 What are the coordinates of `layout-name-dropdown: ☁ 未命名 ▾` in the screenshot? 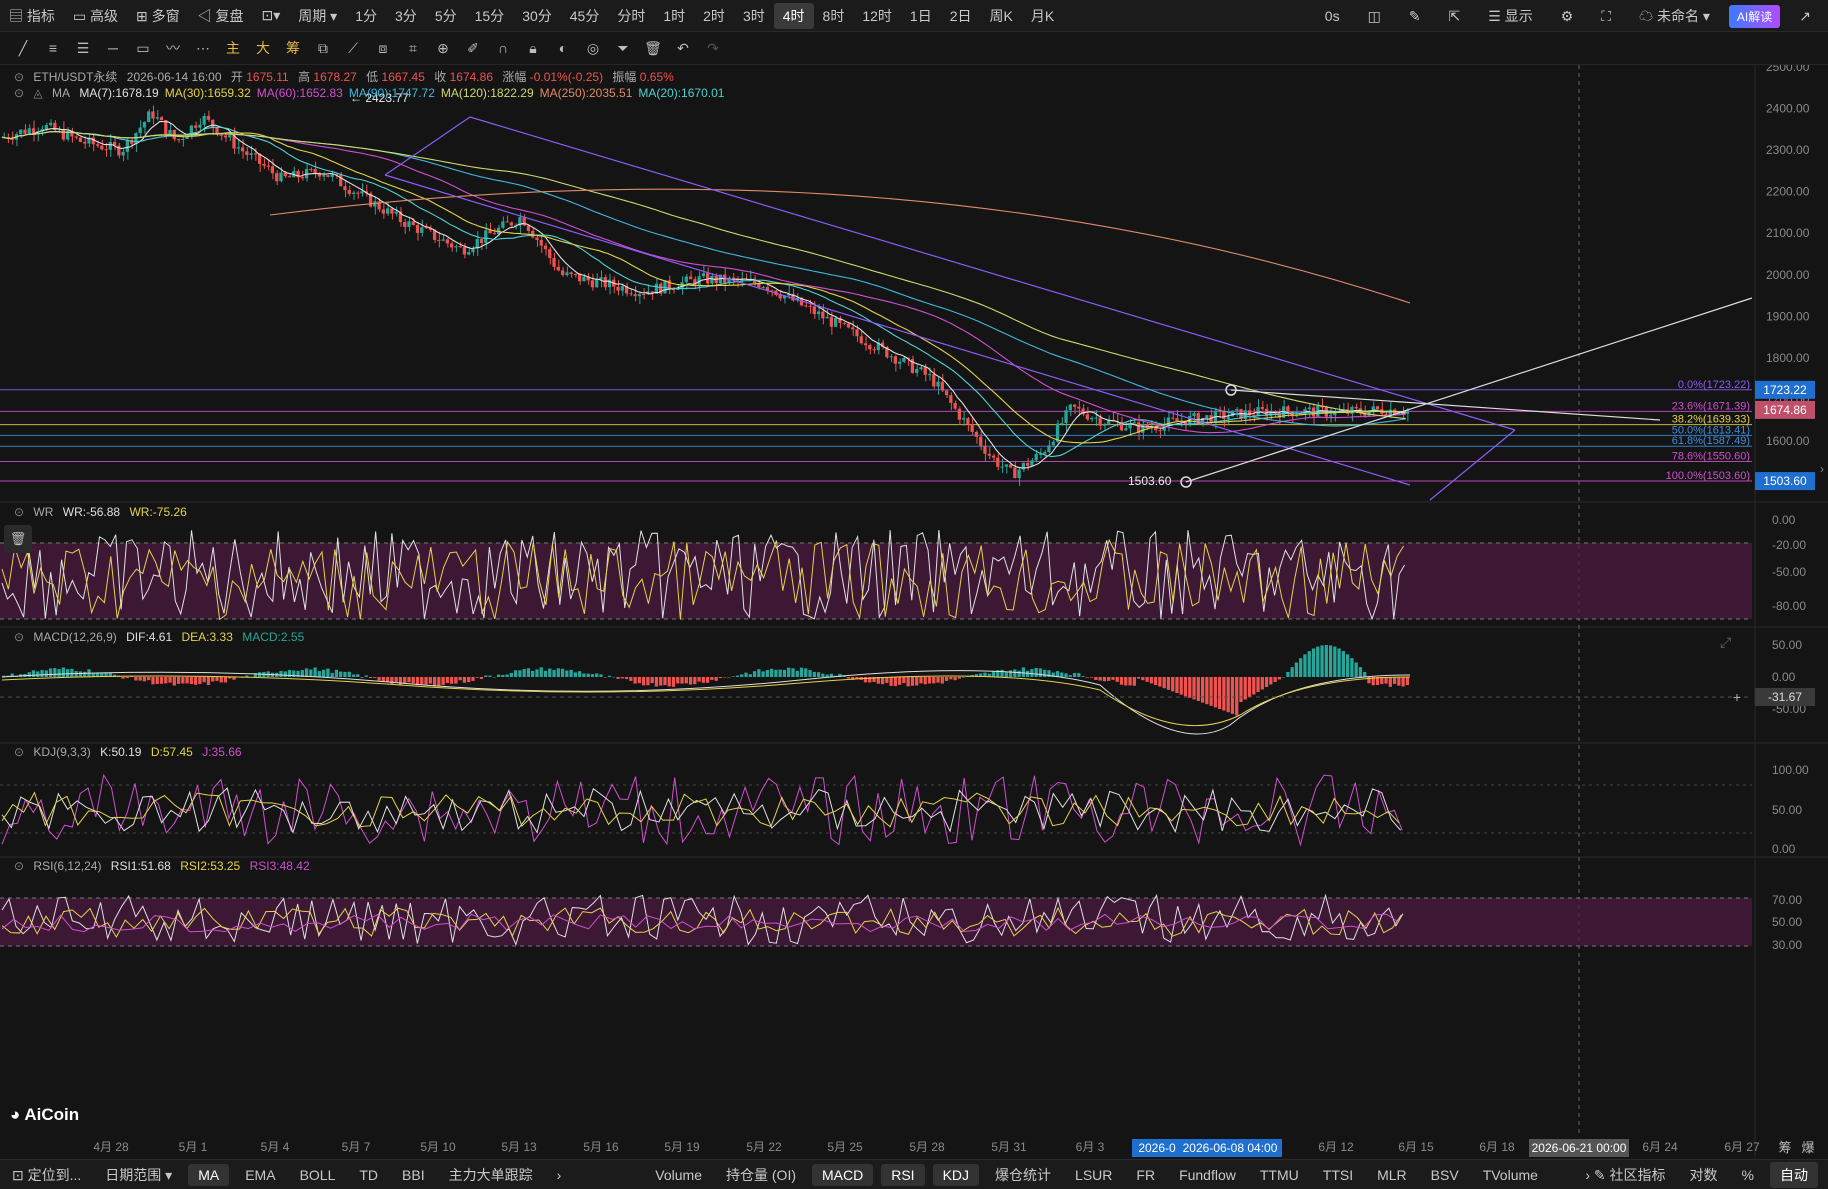 It's located at (1674, 16).